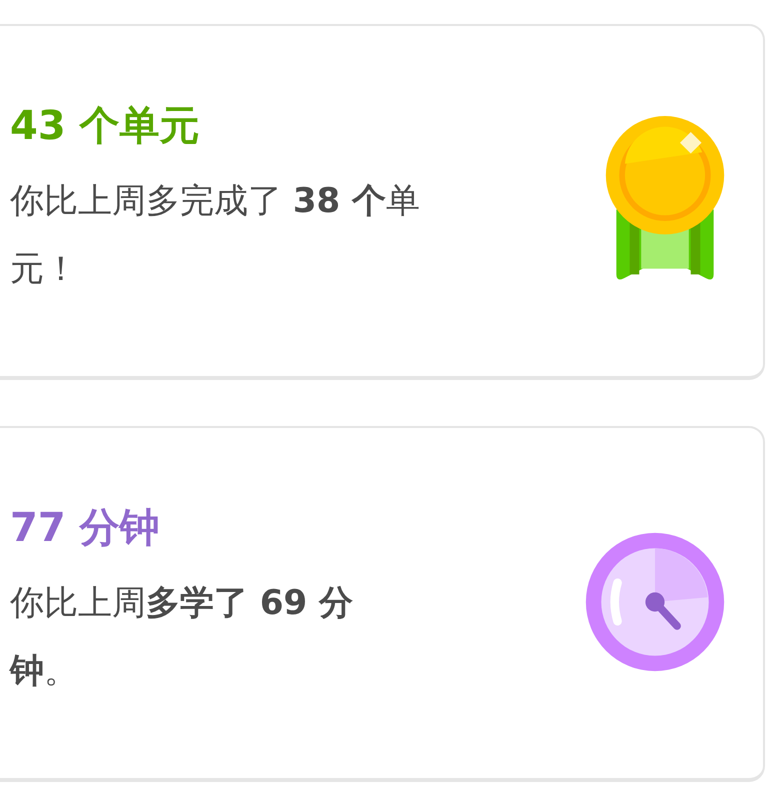 The image size is (769, 810). Describe the element at coordinates (215, 235) in the screenshot. I see `stat-description: 你比上周多完成了 38 个单元！` at that location.